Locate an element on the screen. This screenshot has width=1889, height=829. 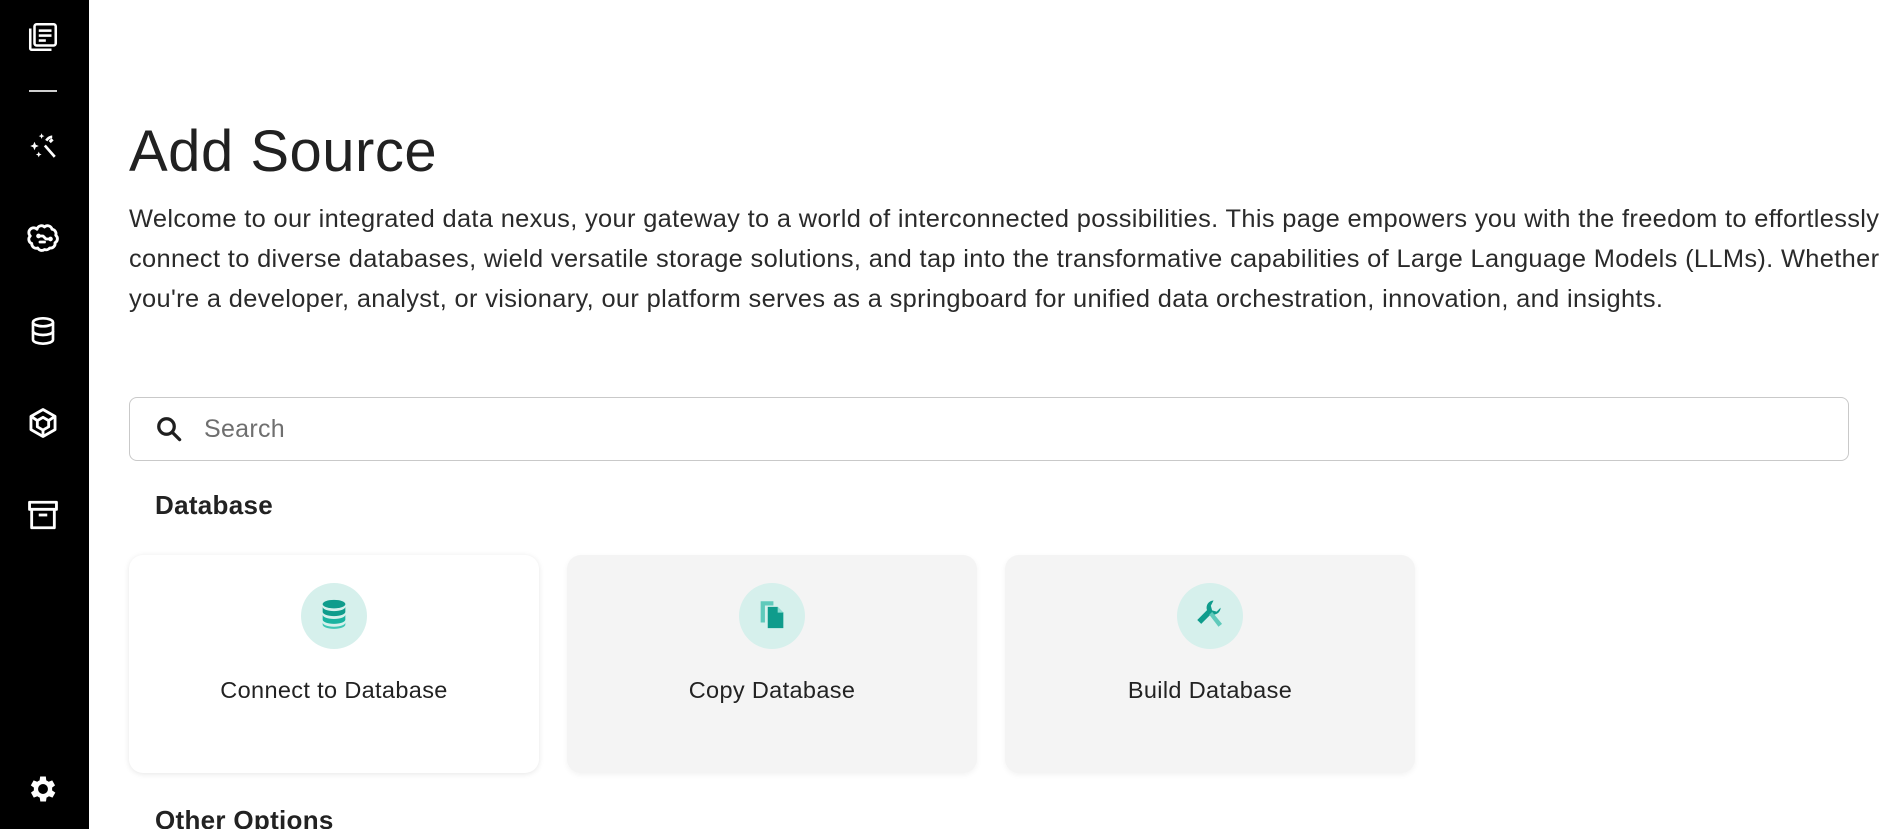
build-database-card: Build Database is located at coordinates (1210, 664).